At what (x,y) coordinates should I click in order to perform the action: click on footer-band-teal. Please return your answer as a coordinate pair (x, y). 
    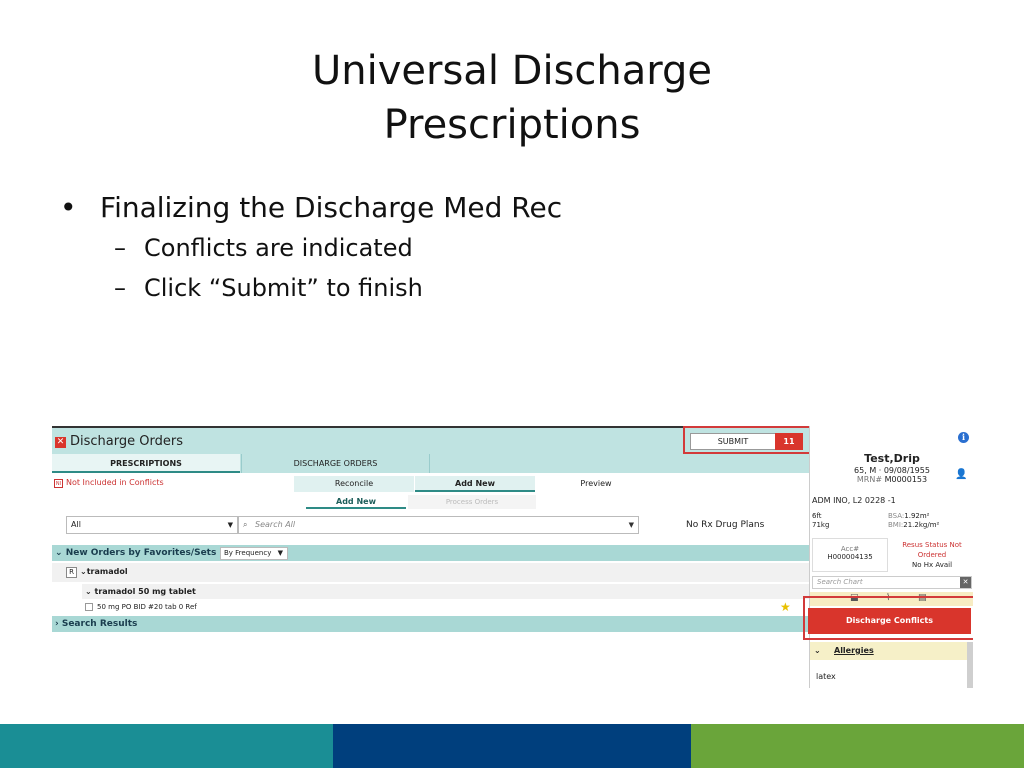
    Looking at the image, I should click on (166, 746).